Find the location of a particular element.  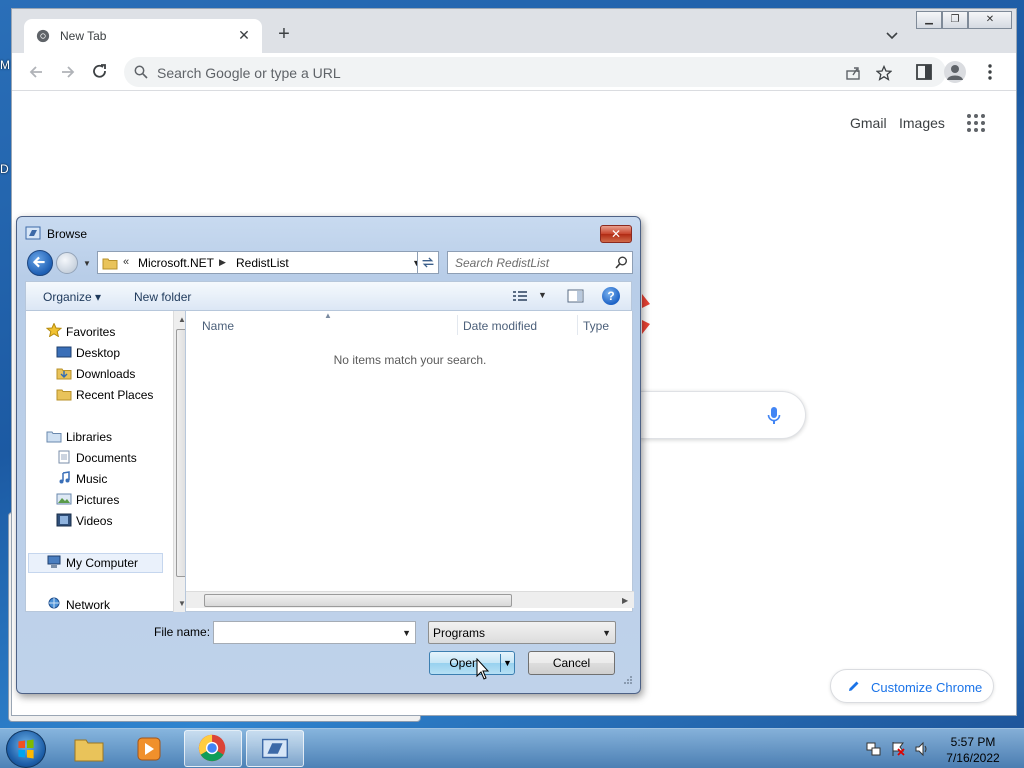

open-options-dropdown: ▼ is located at coordinates (507, 663).